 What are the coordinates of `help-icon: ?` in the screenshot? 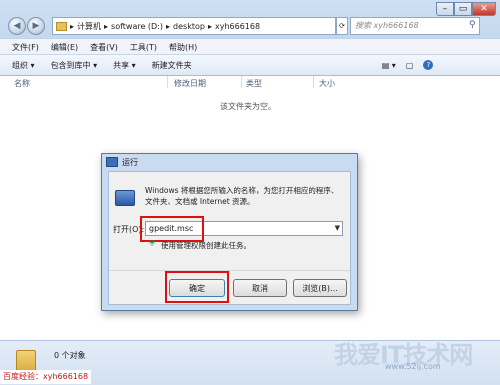 It's located at (428, 65).